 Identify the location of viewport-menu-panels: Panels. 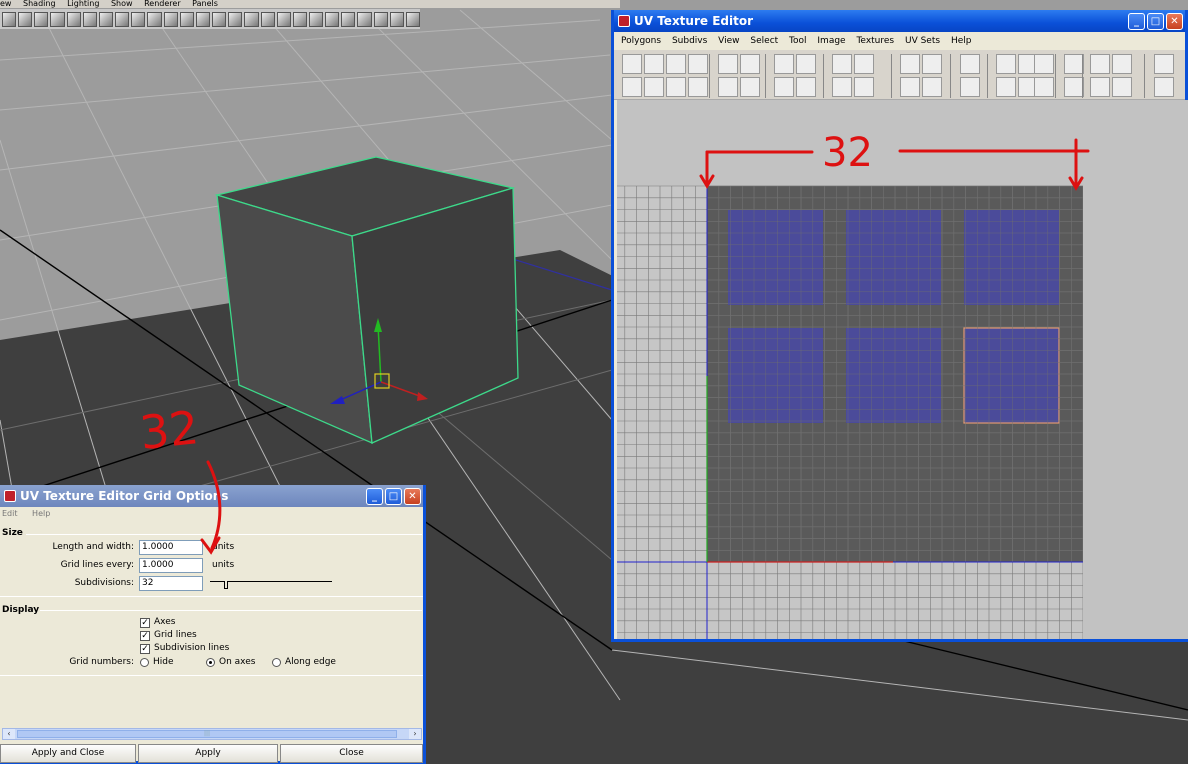
(205, 4).